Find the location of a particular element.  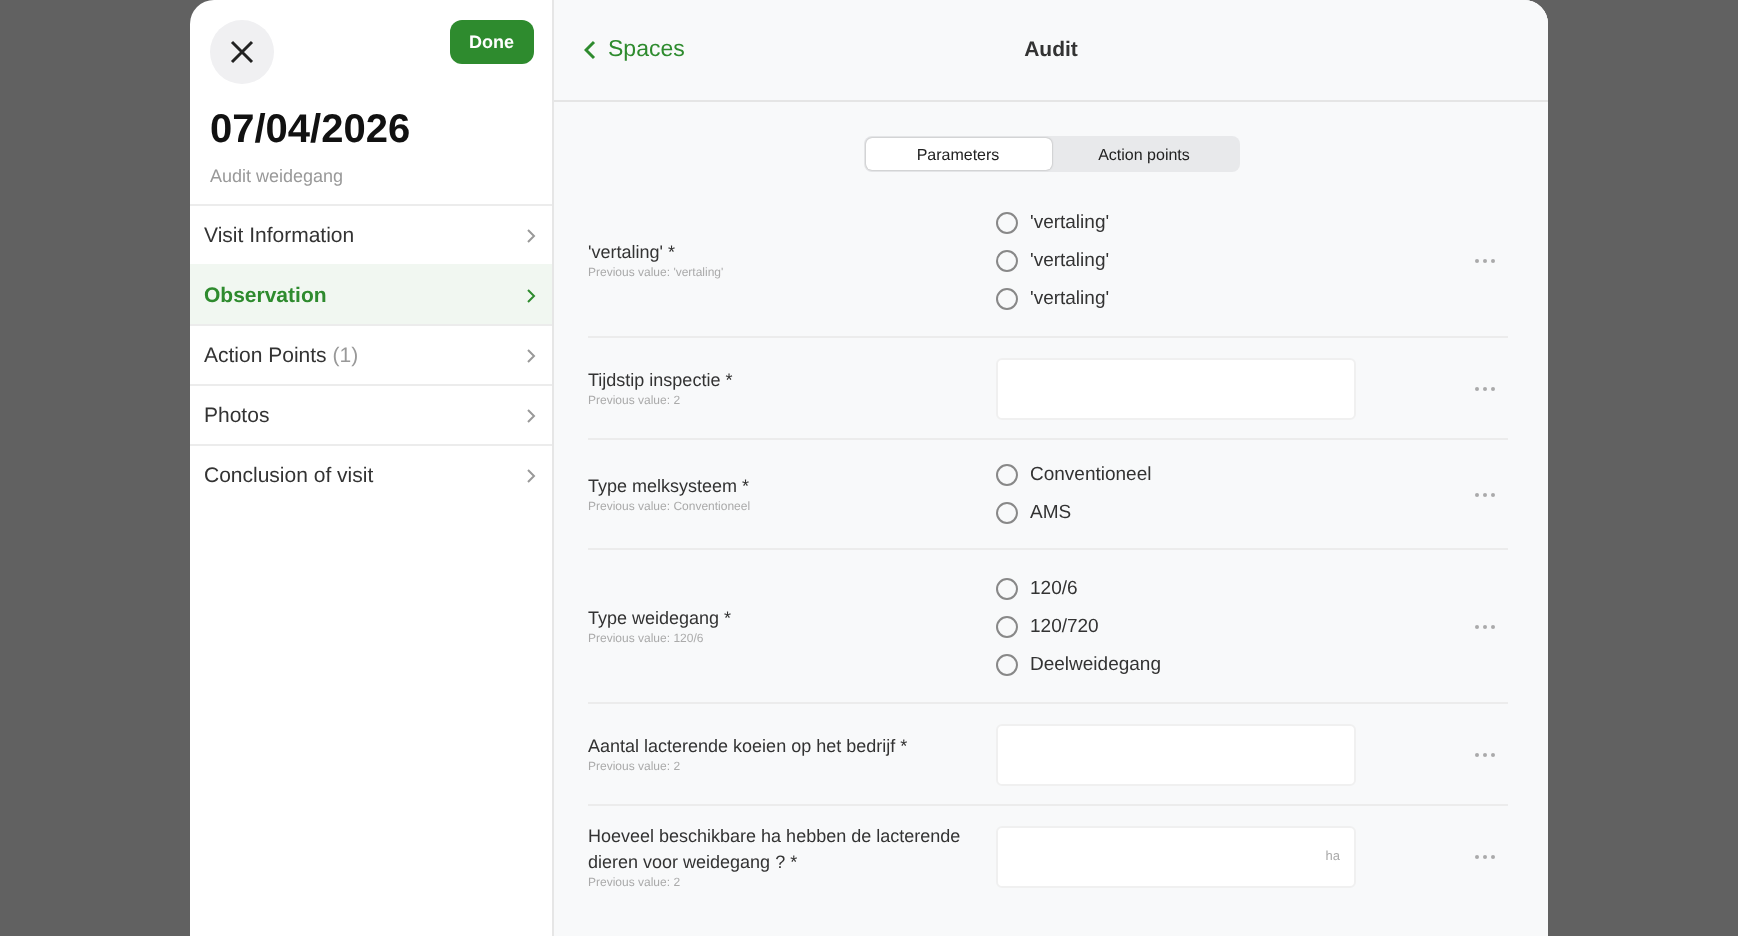

radio-option: 120/720 is located at coordinates (1176, 626).